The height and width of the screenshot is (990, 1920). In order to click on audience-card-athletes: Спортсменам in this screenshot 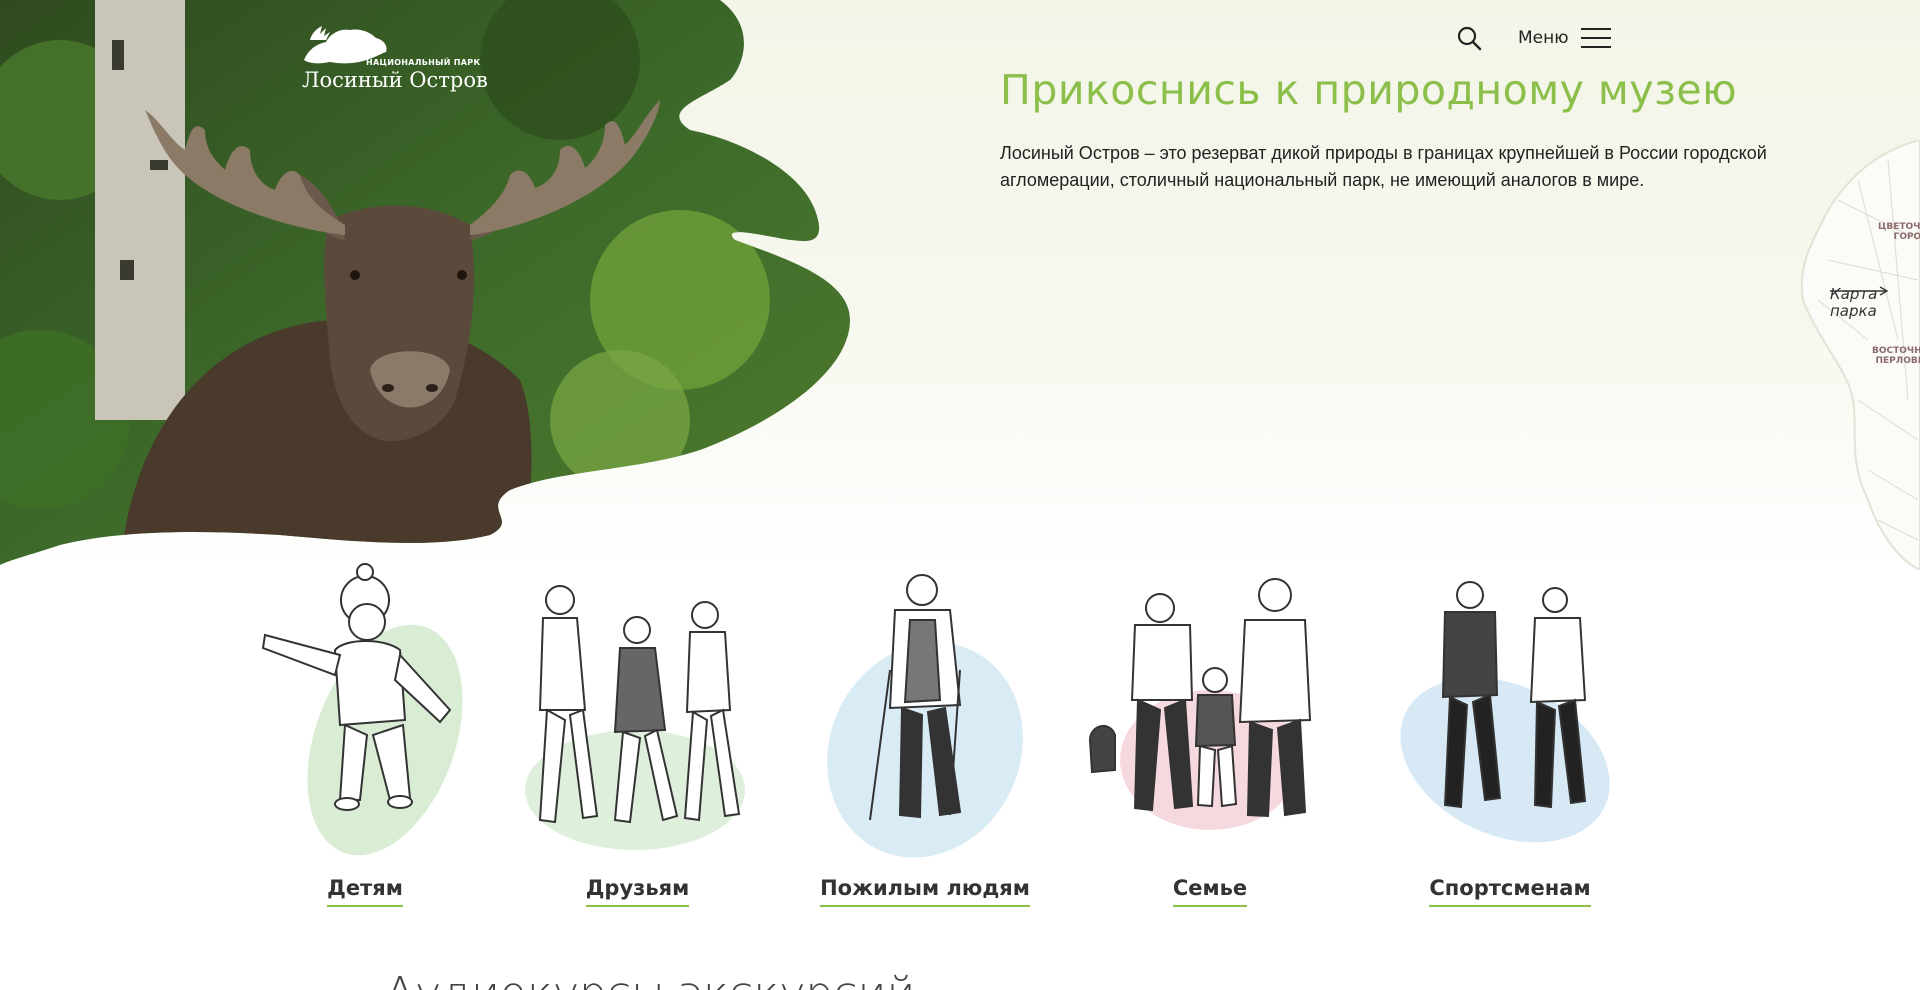, I will do `click(1510, 740)`.